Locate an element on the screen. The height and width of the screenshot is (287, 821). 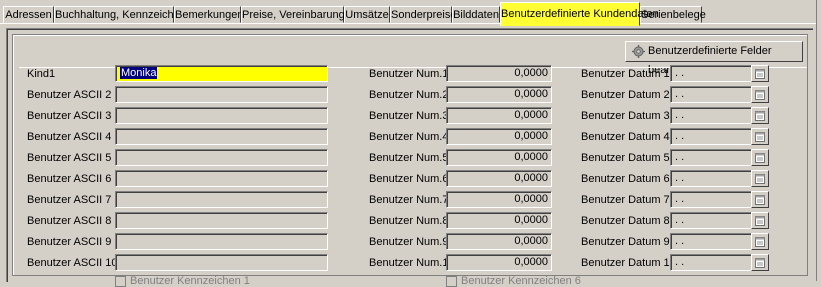
vertical-scrollbar is located at coordinates (818, 140).